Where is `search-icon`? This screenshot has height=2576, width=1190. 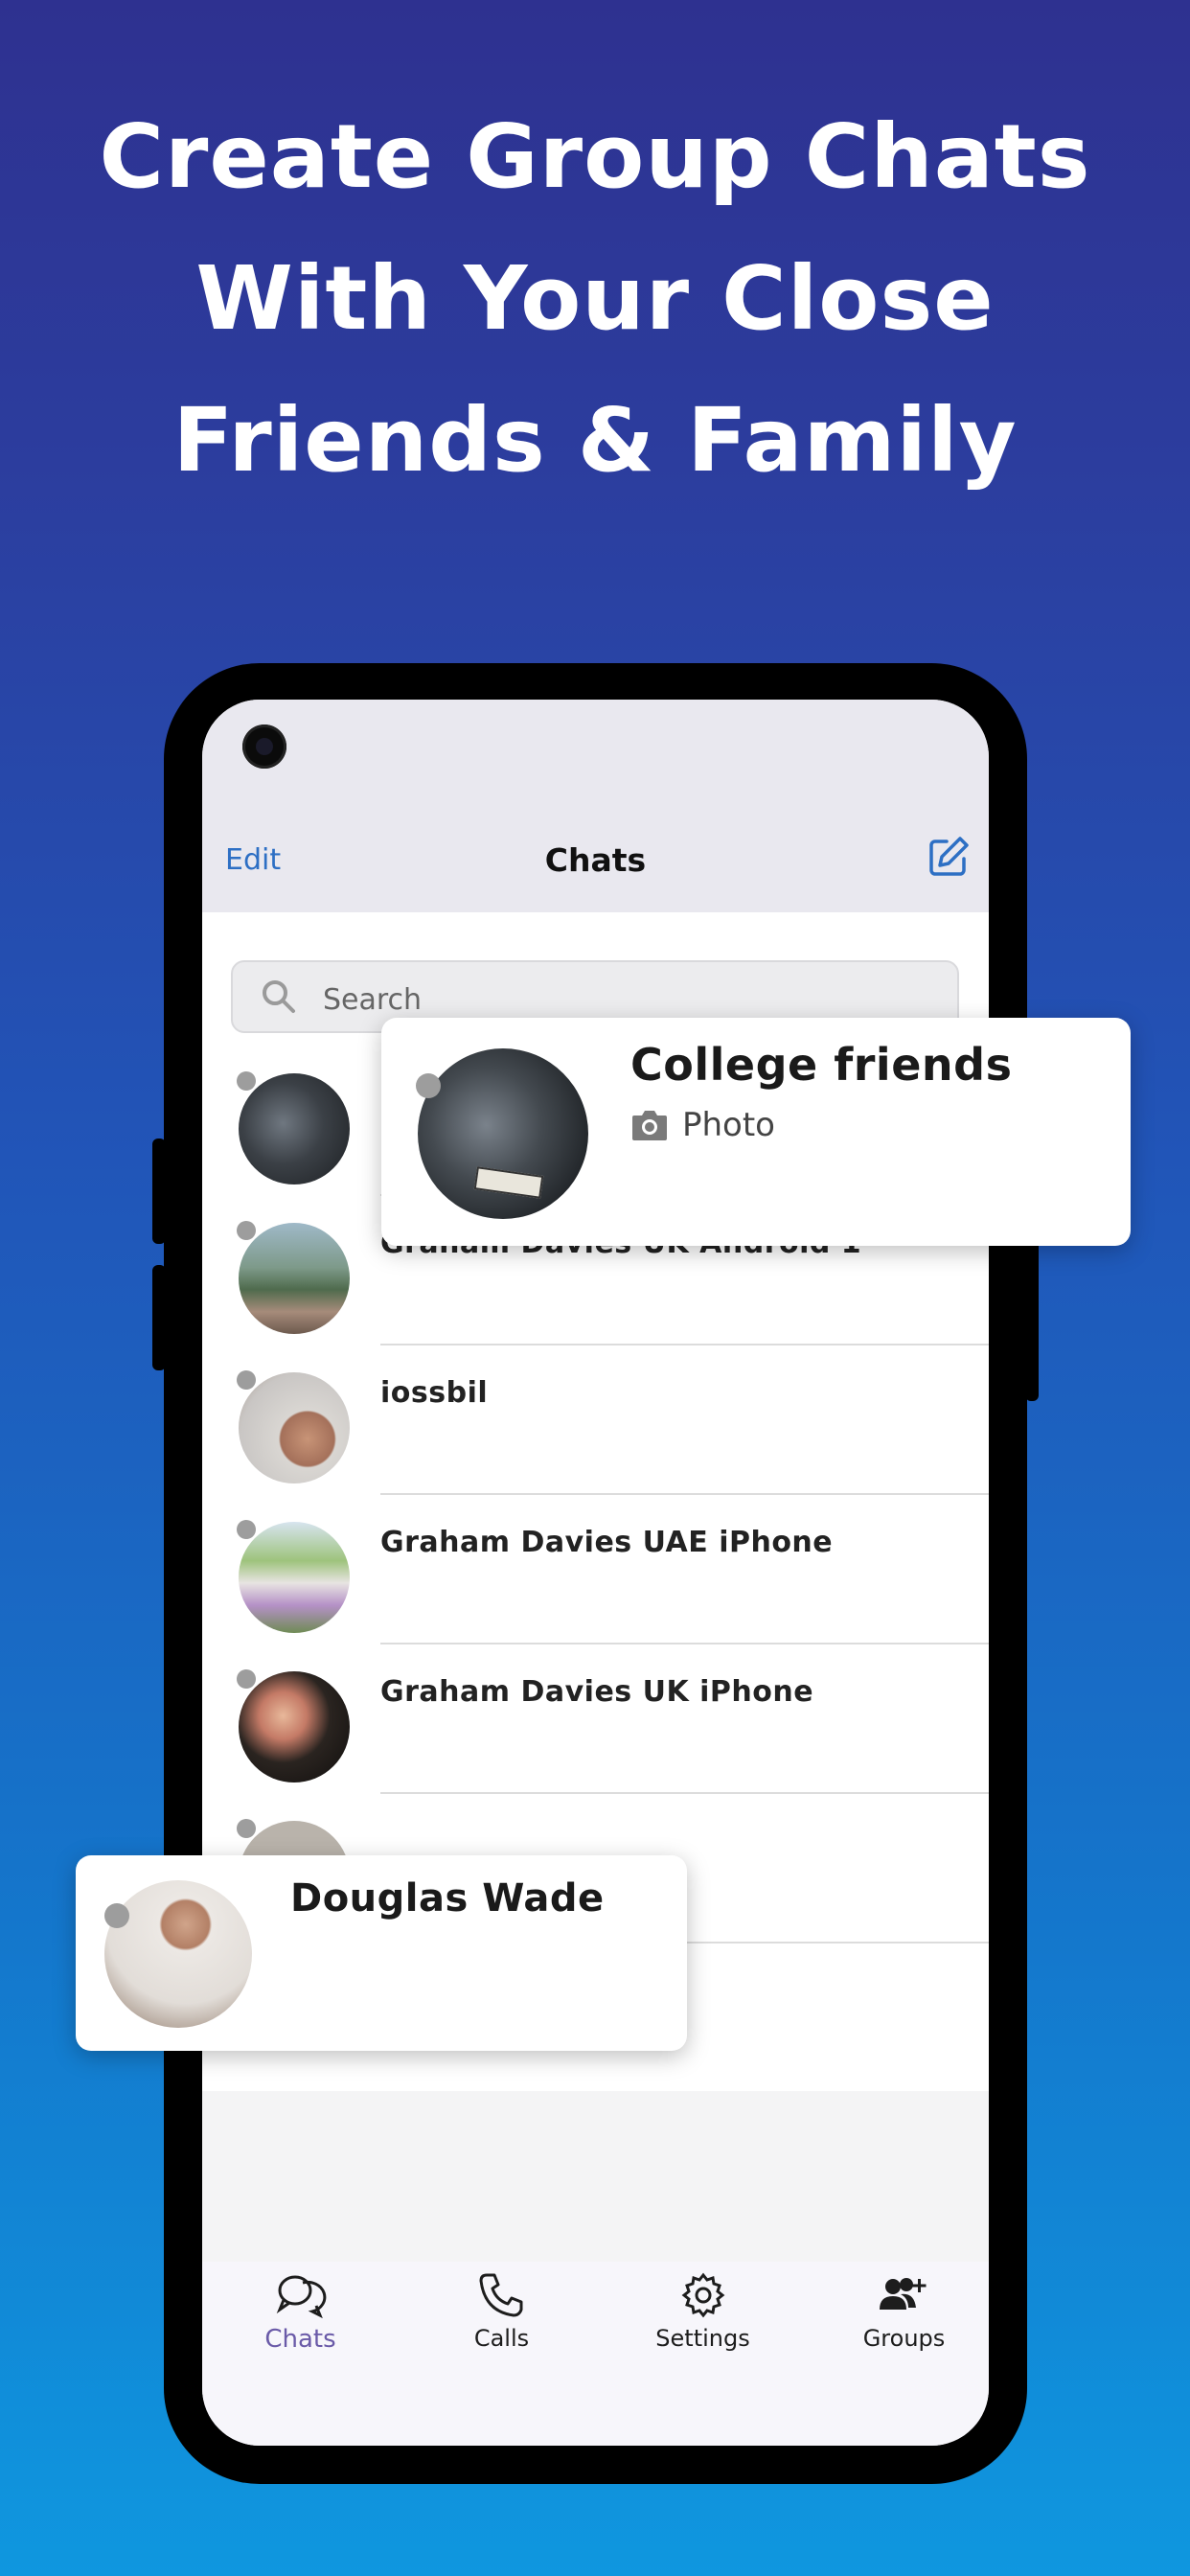
search-icon is located at coordinates (279, 997).